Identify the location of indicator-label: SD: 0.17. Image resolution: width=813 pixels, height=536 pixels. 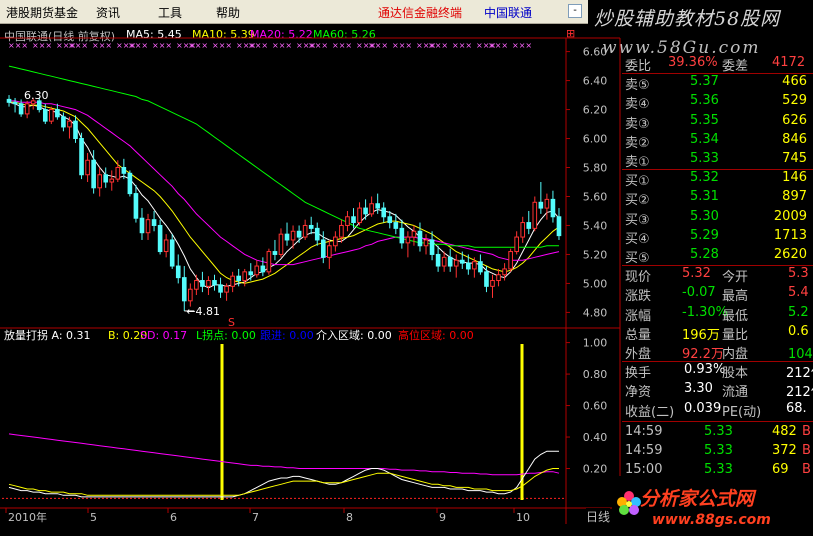
(163, 335).